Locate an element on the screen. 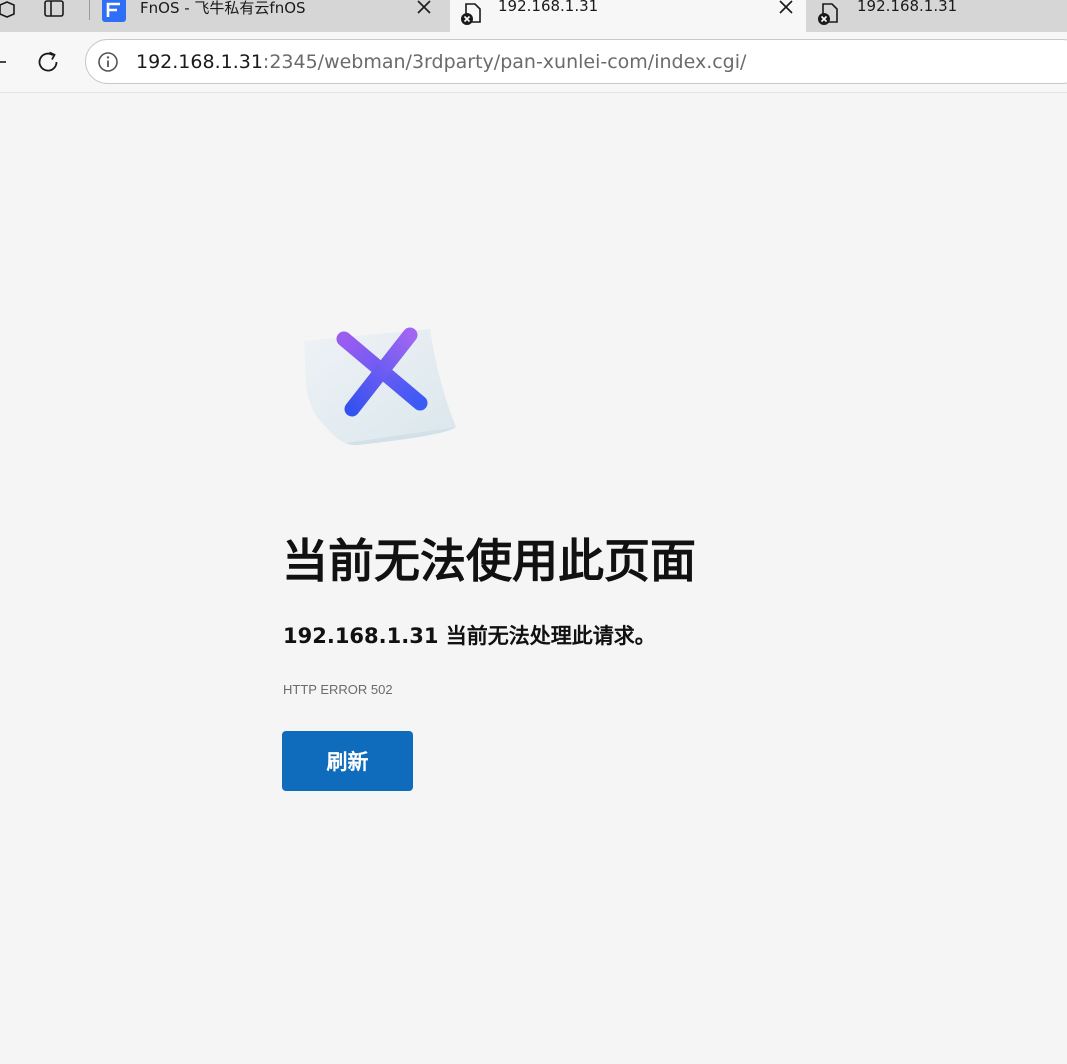 Image resolution: width=1067 pixels, height=1064 pixels. refresh-button: 刷新 is located at coordinates (347, 761).